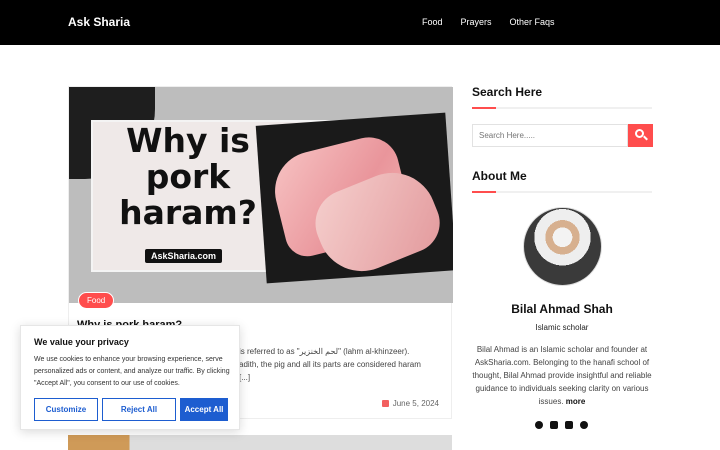 This screenshot has width=720, height=450. What do you see at coordinates (532, 22) in the screenshot?
I see `nav-link-other-faqs: Other Faqs` at bounding box center [532, 22].